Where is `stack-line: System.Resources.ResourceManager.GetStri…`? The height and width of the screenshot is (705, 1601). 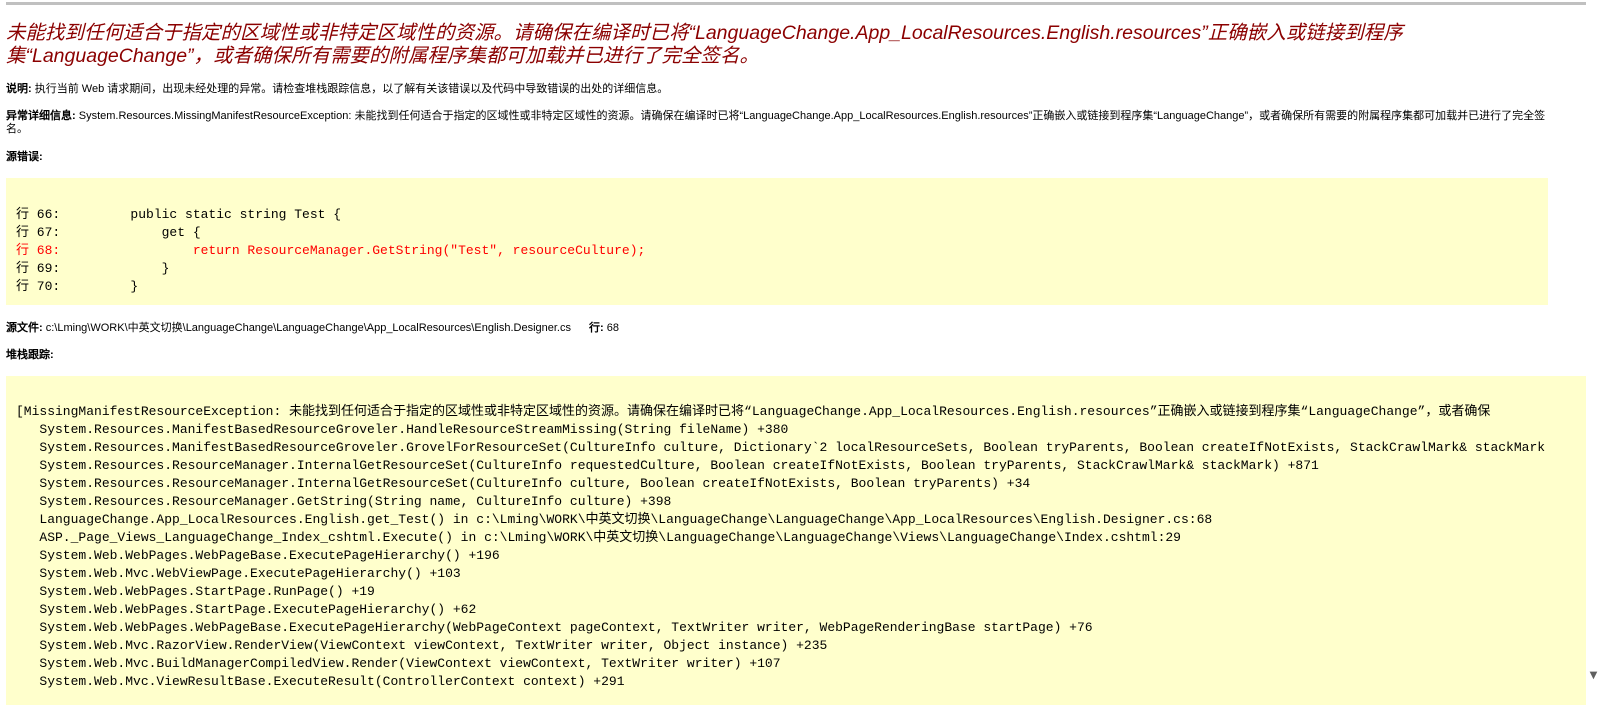
stack-line: System.Resources.ResourceManager.GetStri… is located at coordinates (344, 501).